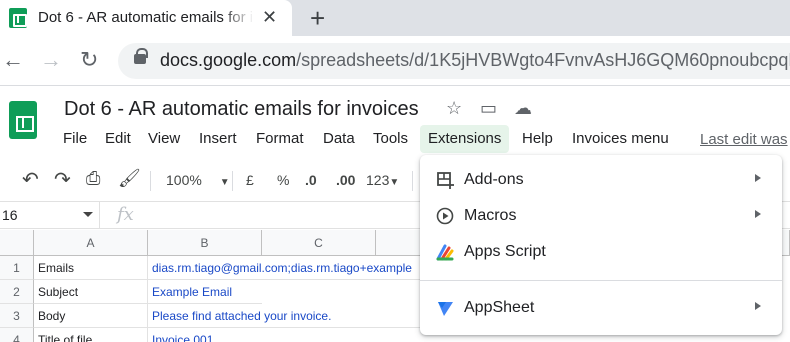 This screenshot has height=342, width=790. Describe the element at coordinates (218, 139) in the screenshot. I see `menu-insert: Insert` at that location.